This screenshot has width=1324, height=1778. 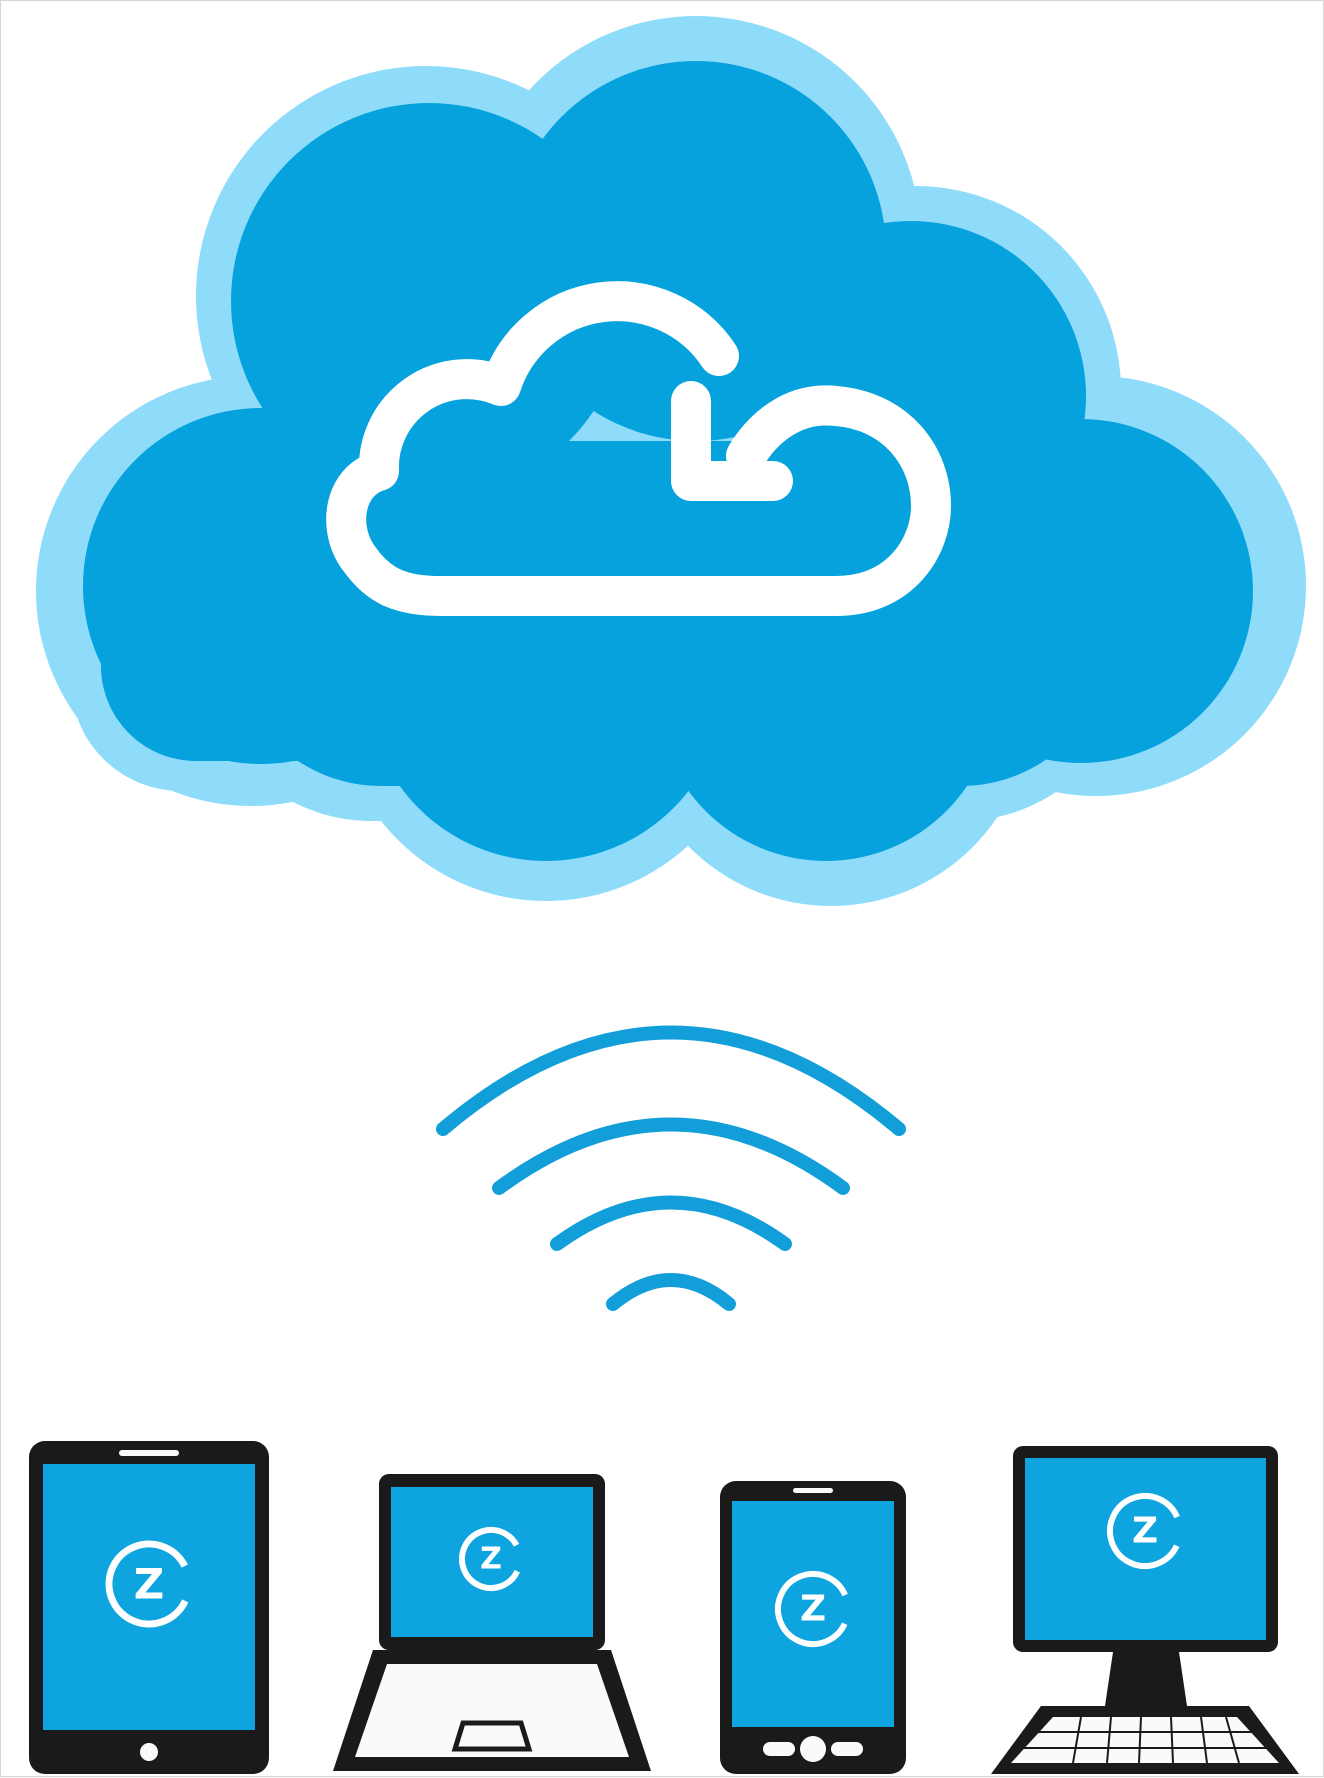 I want to click on smartphone-icon: Z, so click(x=813, y=1627).